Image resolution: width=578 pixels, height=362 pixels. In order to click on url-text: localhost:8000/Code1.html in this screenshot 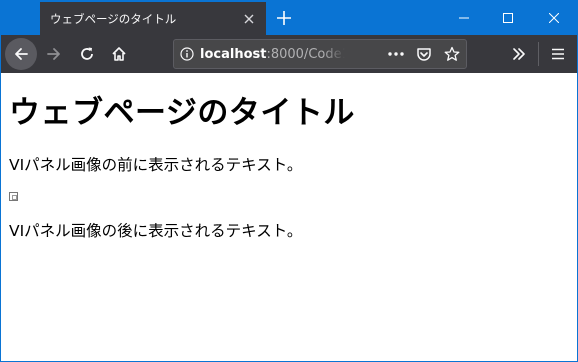, I will do `click(272, 54)`.